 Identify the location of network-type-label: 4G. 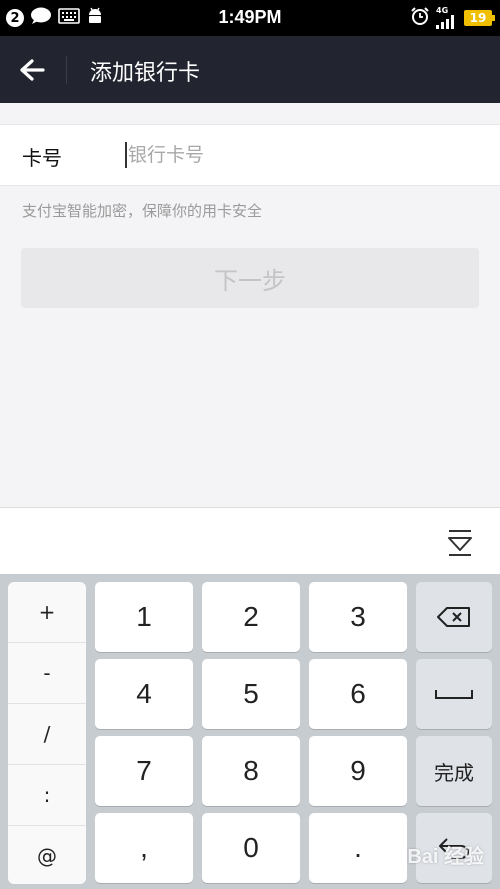
(442, 10).